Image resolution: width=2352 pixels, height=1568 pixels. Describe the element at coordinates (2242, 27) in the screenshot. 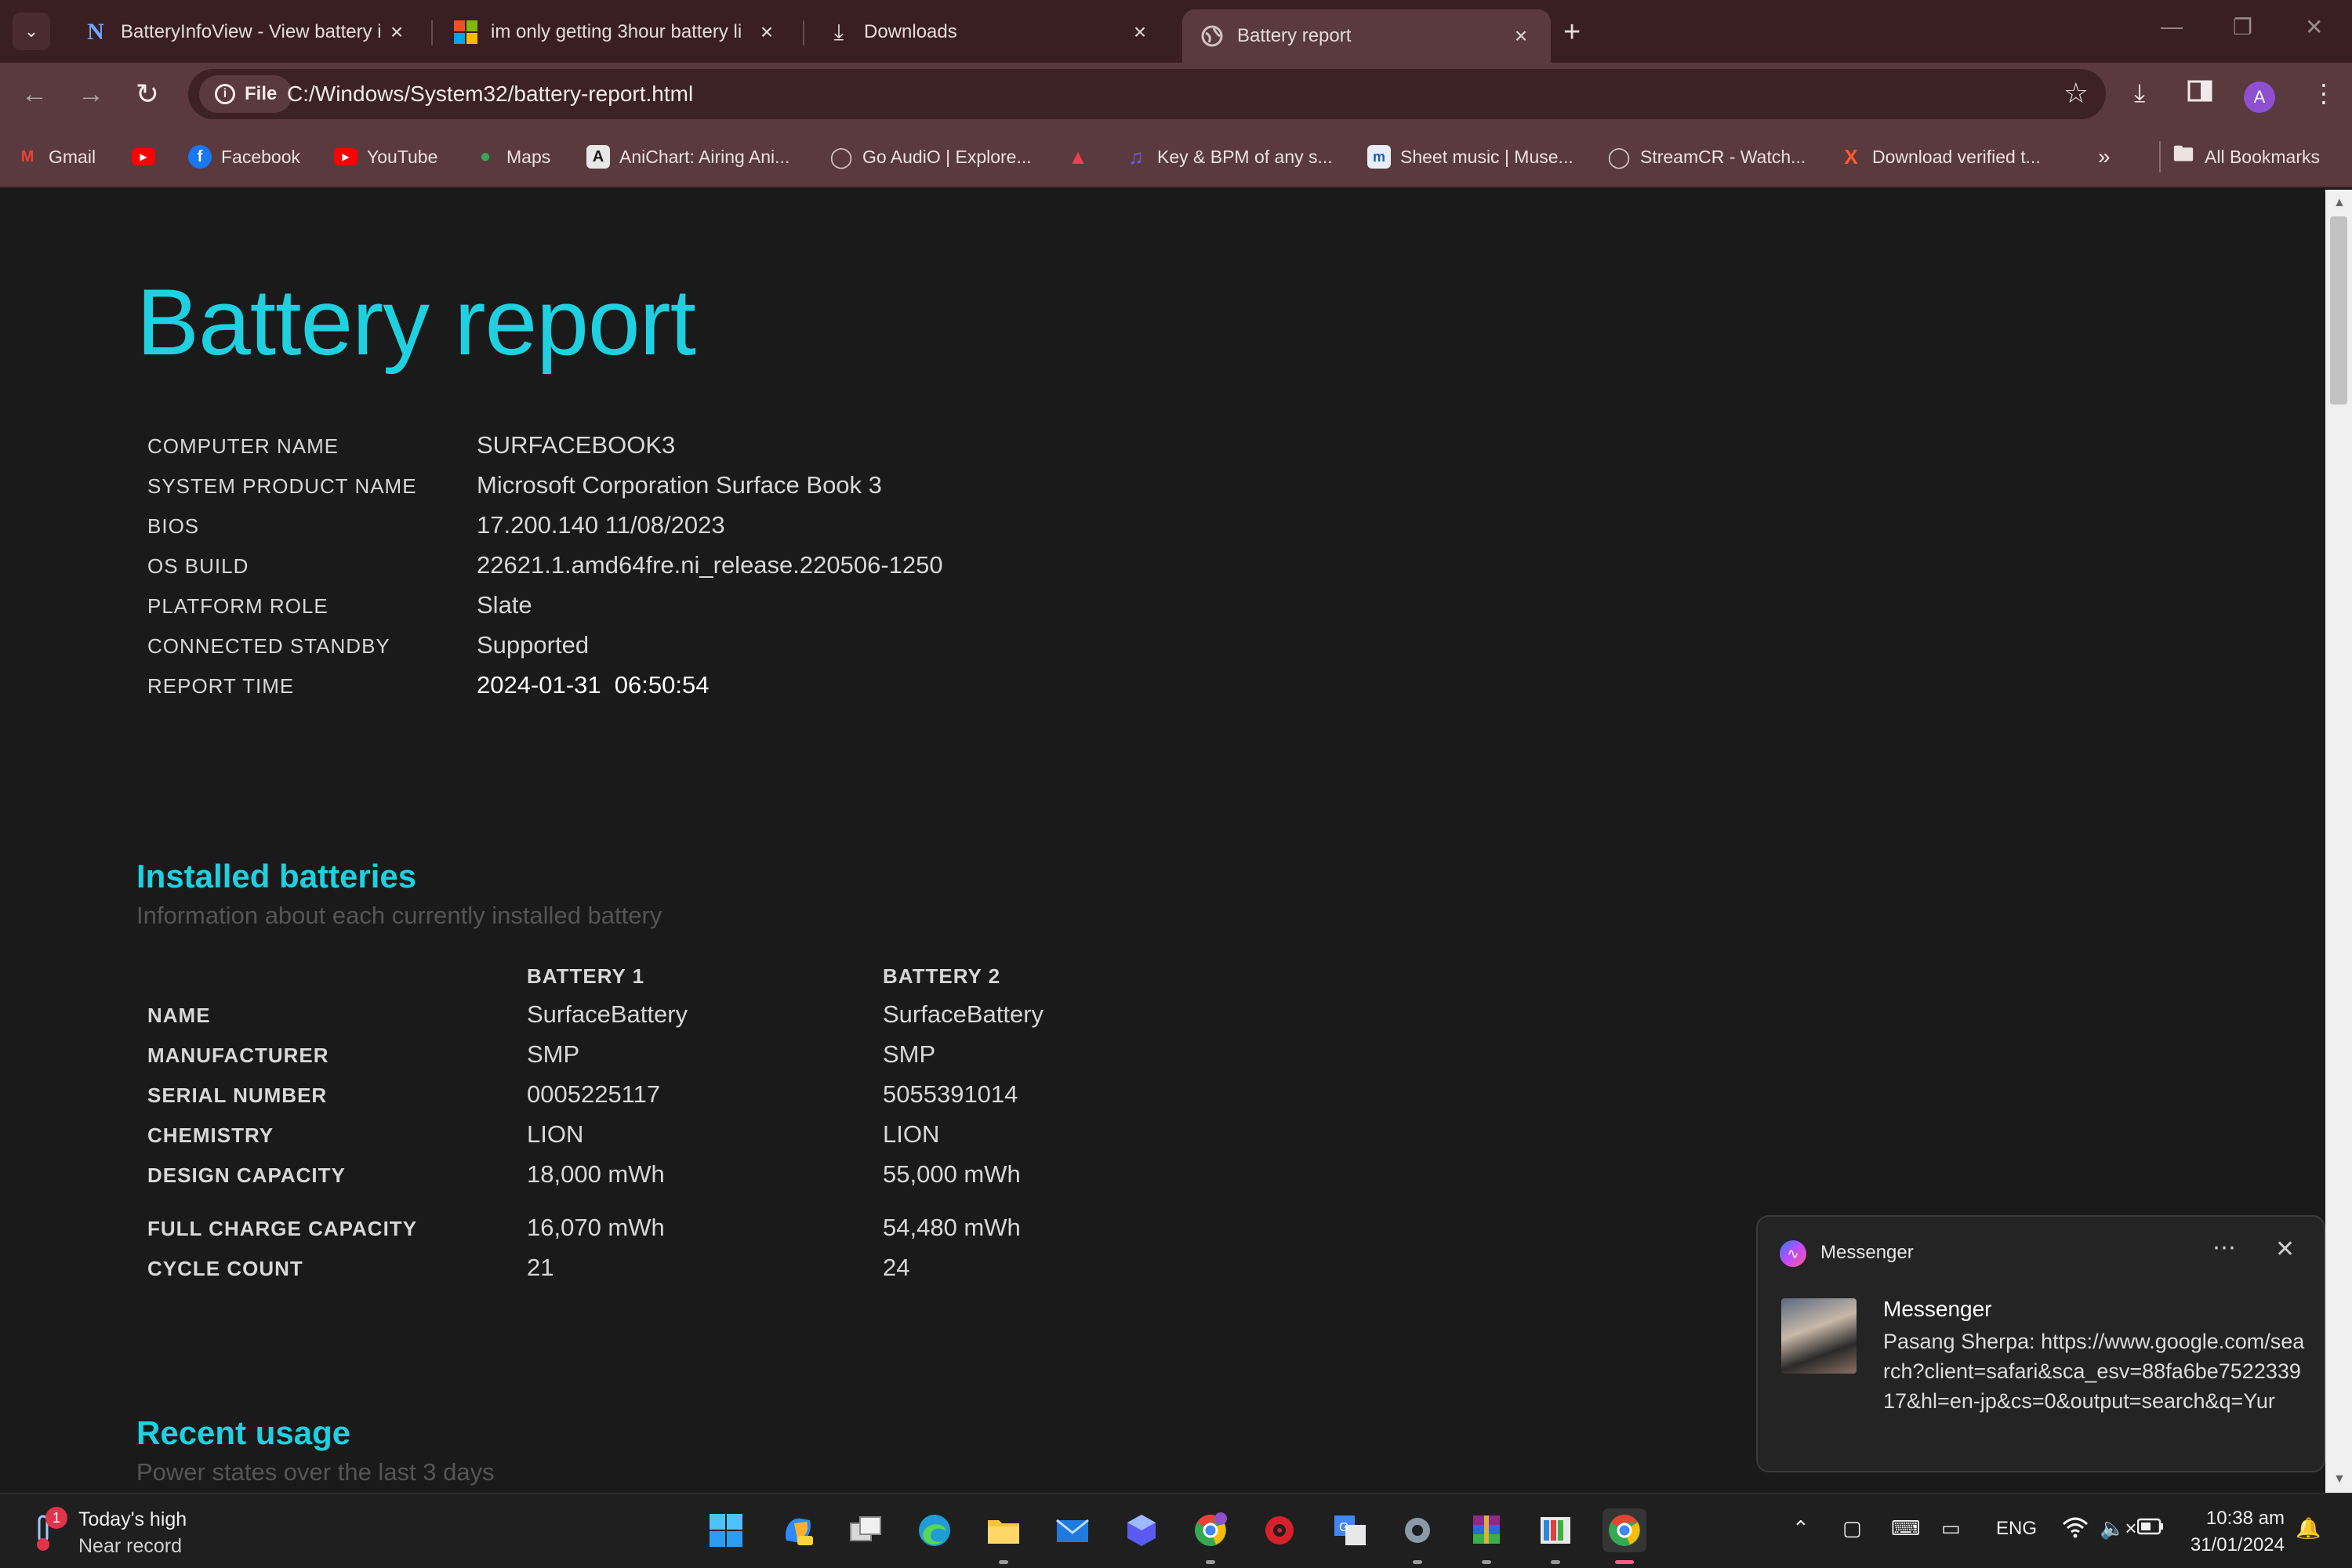

I see `restore-icon: ❐` at that location.